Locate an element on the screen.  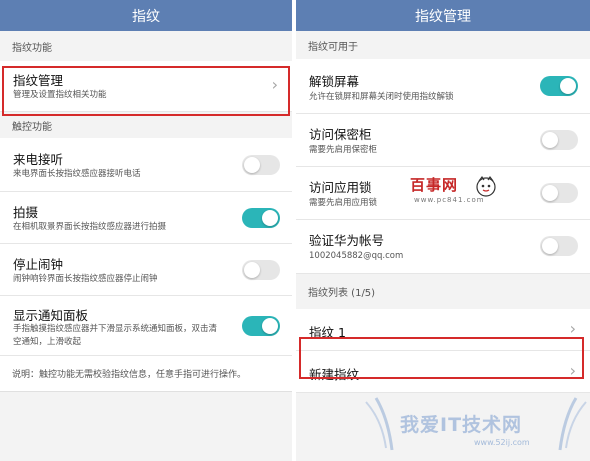
new-fingerprint-row: 新建指纹 › is located at coordinates (443, 372).